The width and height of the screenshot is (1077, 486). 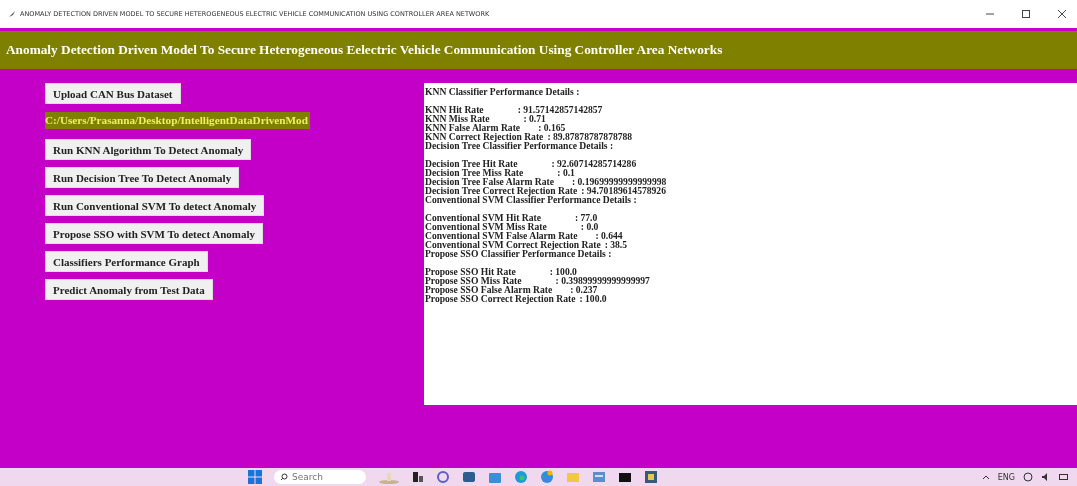 What do you see at coordinates (12, 14) in the screenshot?
I see `feather-icon` at bounding box center [12, 14].